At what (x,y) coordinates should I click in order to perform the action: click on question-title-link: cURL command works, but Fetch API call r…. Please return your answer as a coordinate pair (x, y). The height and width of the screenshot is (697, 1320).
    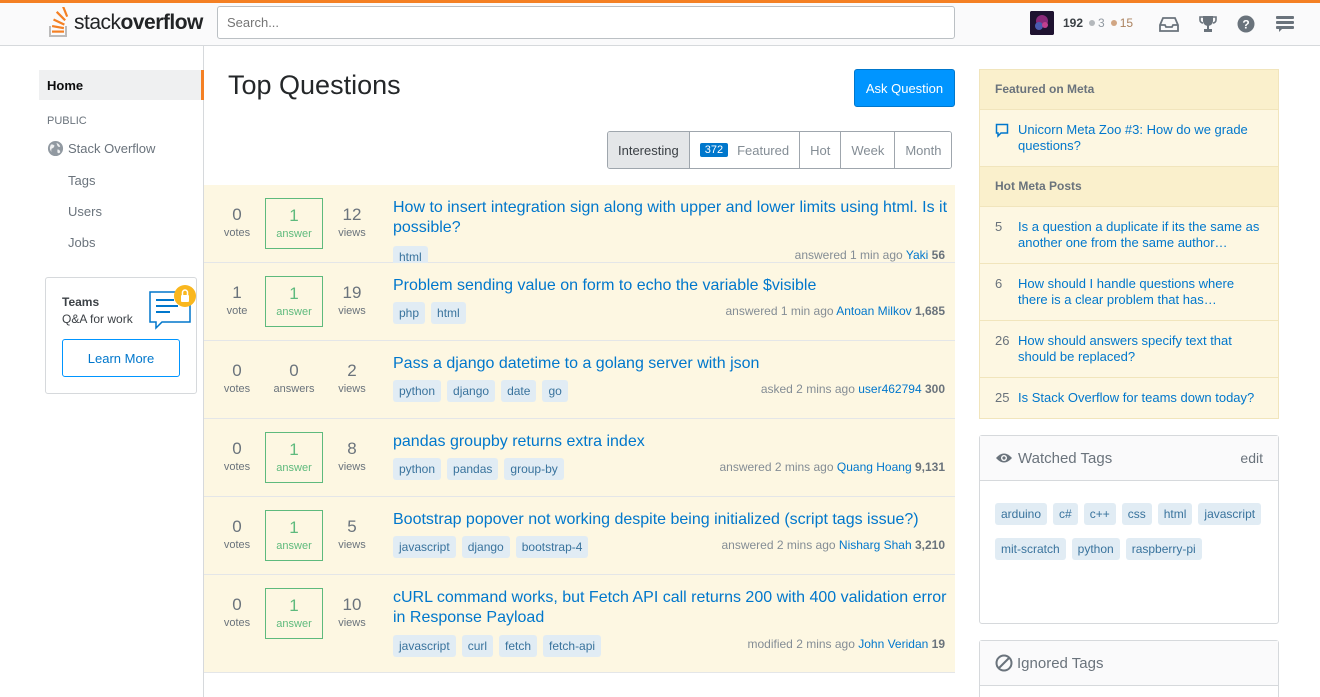
    Looking at the image, I should click on (670, 608).